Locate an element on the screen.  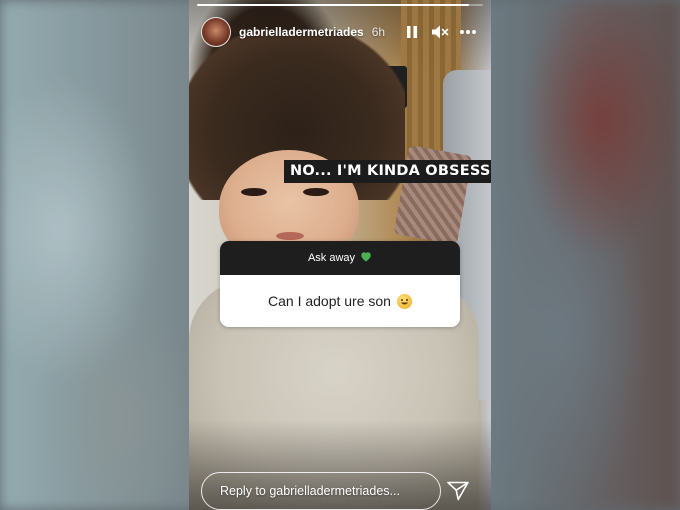
story-time: 6h is located at coordinates (378, 32).